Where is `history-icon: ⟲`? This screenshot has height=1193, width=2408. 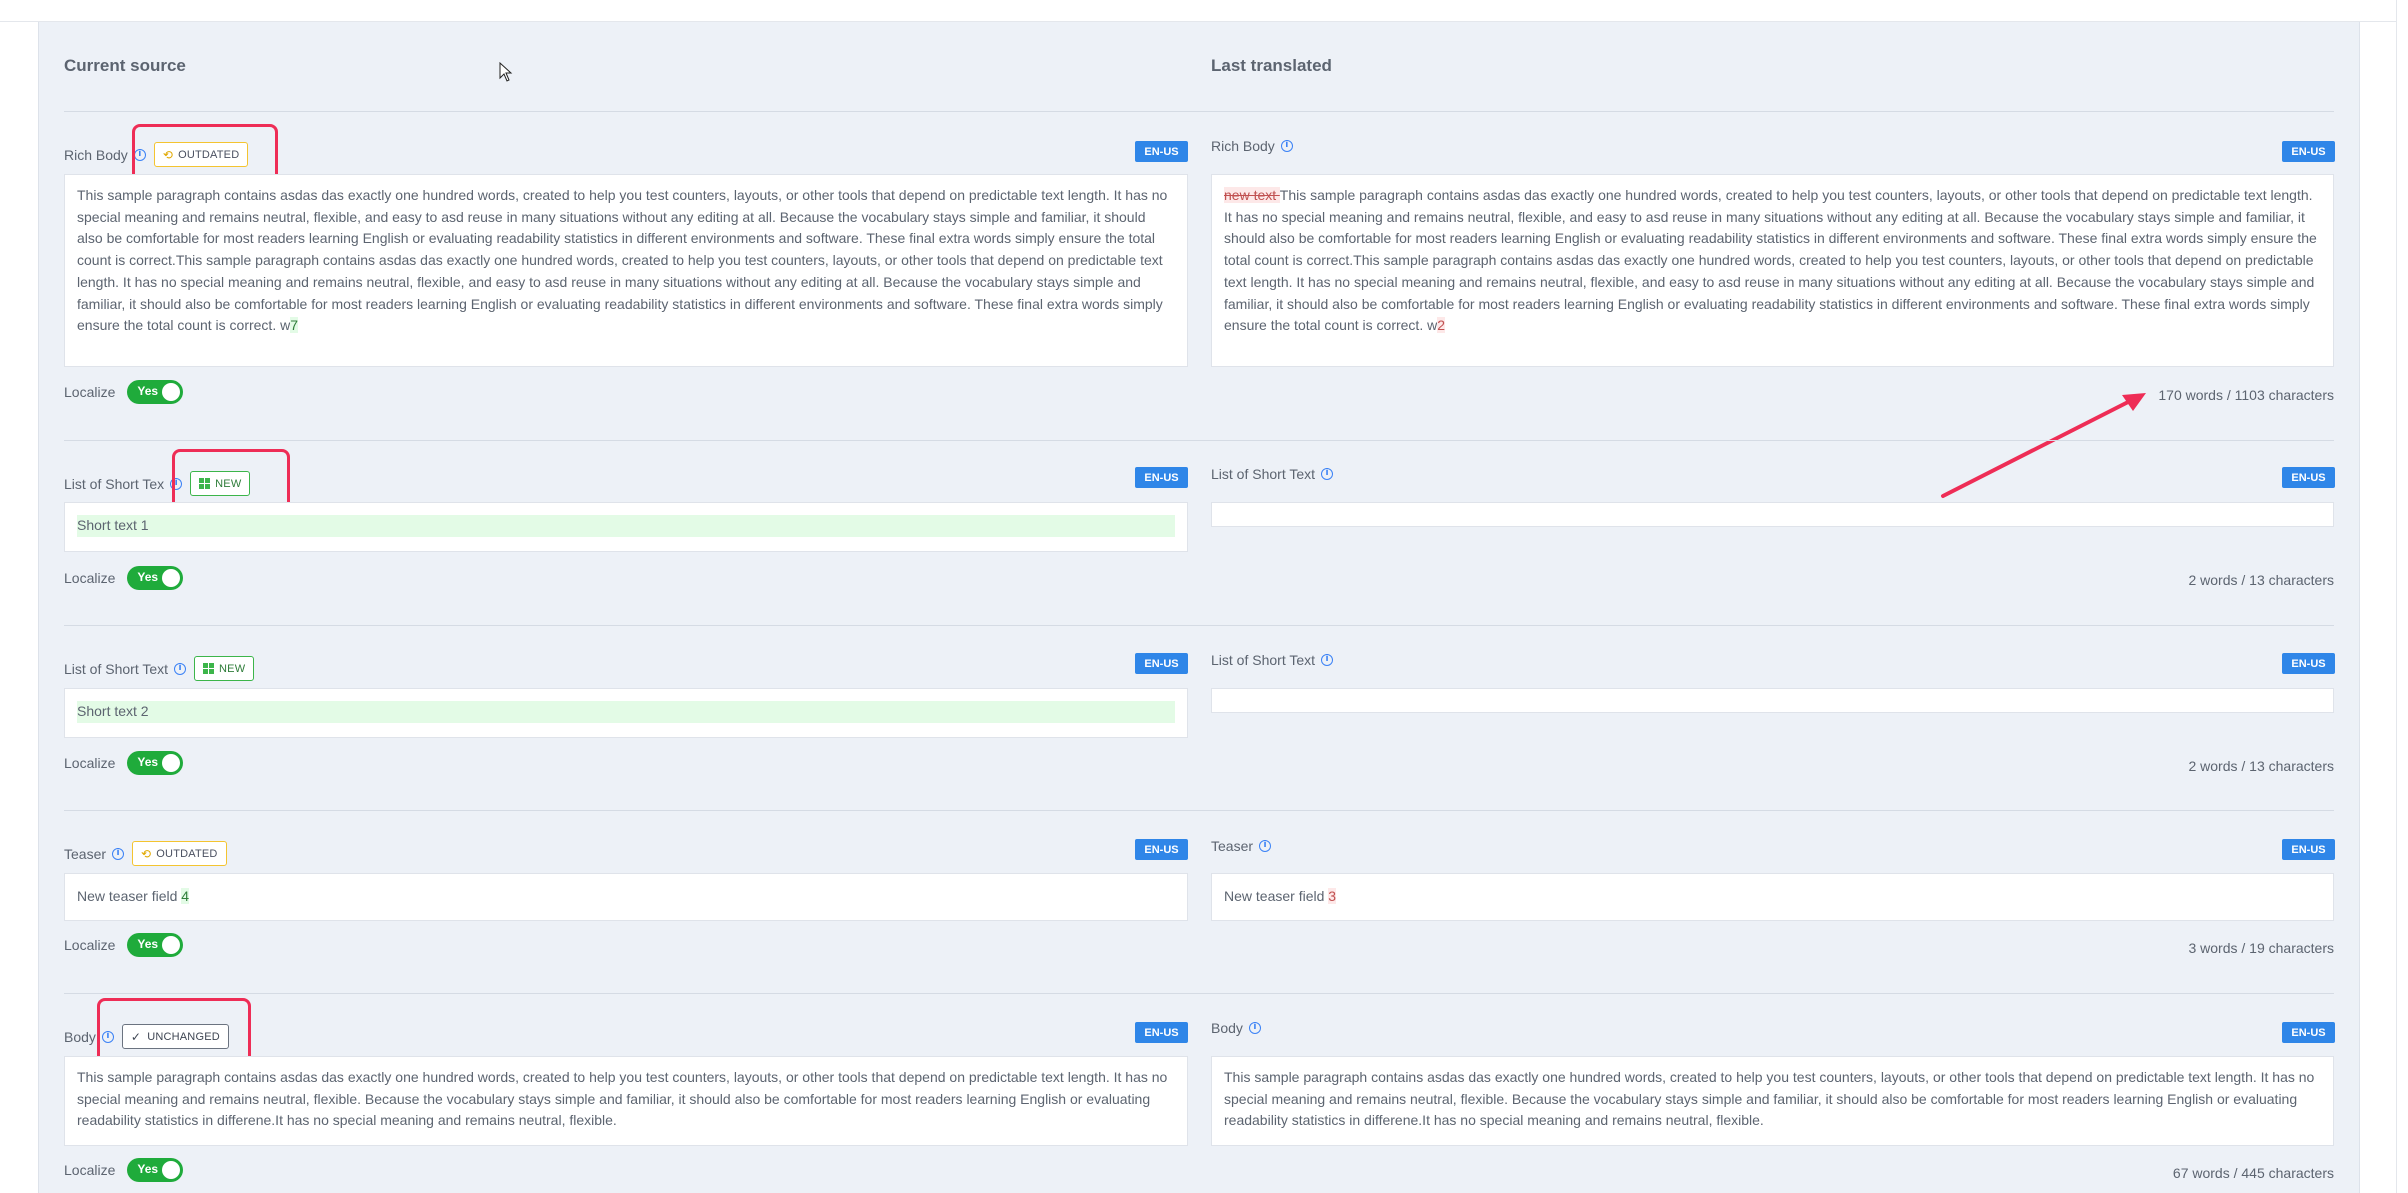 history-icon: ⟲ is located at coordinates (146, 853).